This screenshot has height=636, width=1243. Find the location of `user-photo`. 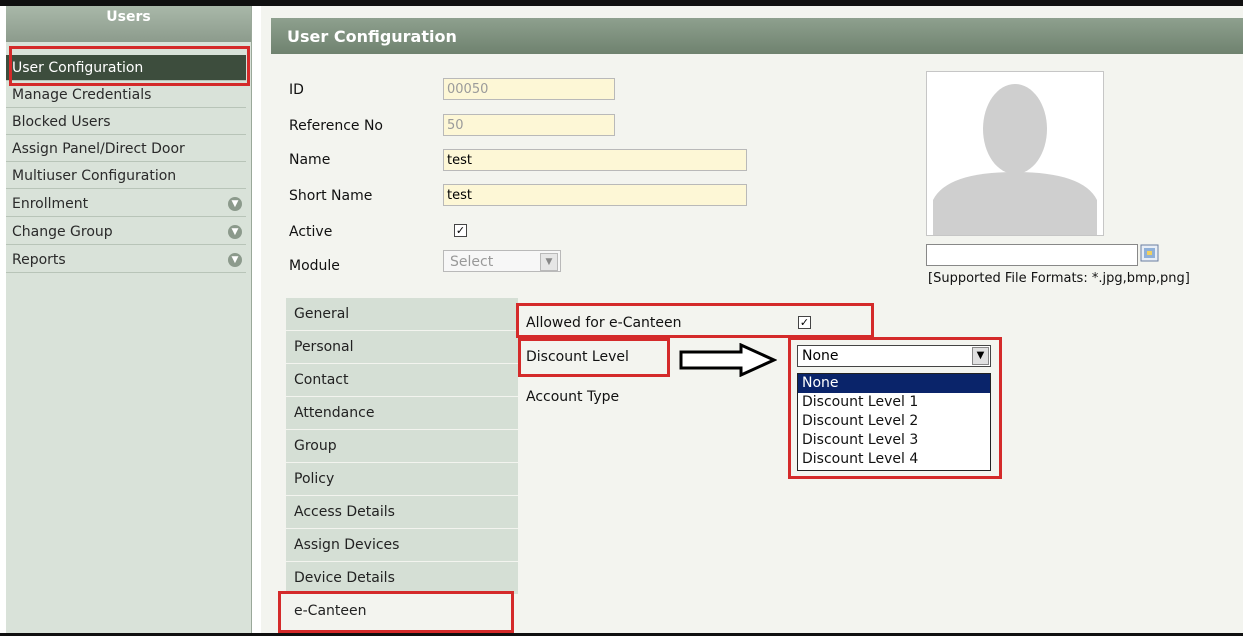

user-photo is located at coordinates (1015, 153).